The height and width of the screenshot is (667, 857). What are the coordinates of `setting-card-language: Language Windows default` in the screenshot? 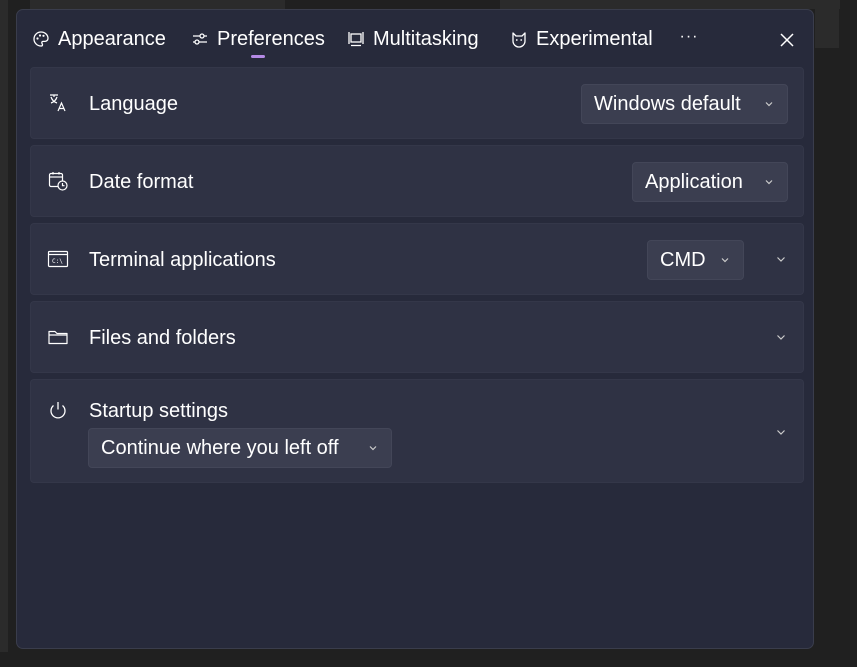 It's located at (417, 103).